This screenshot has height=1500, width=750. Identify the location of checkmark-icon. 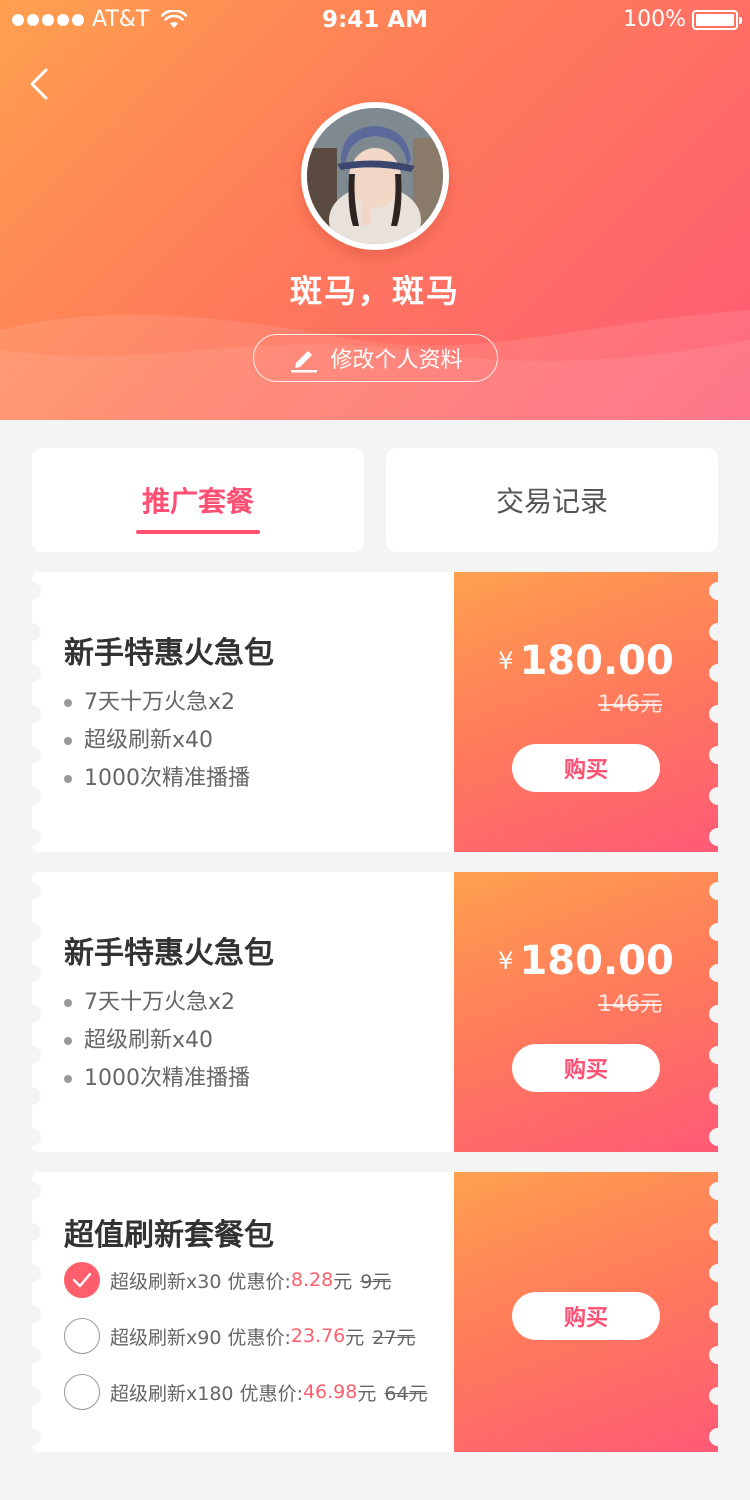
(82, 1280).